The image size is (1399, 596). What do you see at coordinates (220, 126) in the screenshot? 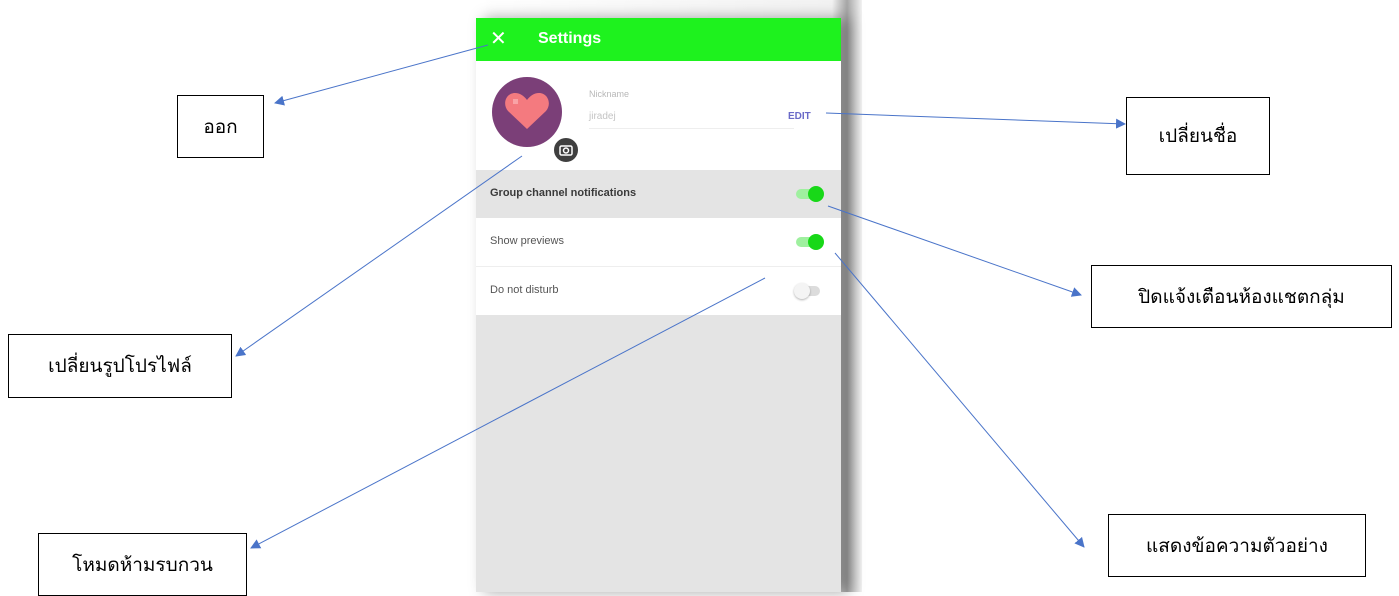
I see `annotation-exit: ออก` at bounding box center [220, 126].